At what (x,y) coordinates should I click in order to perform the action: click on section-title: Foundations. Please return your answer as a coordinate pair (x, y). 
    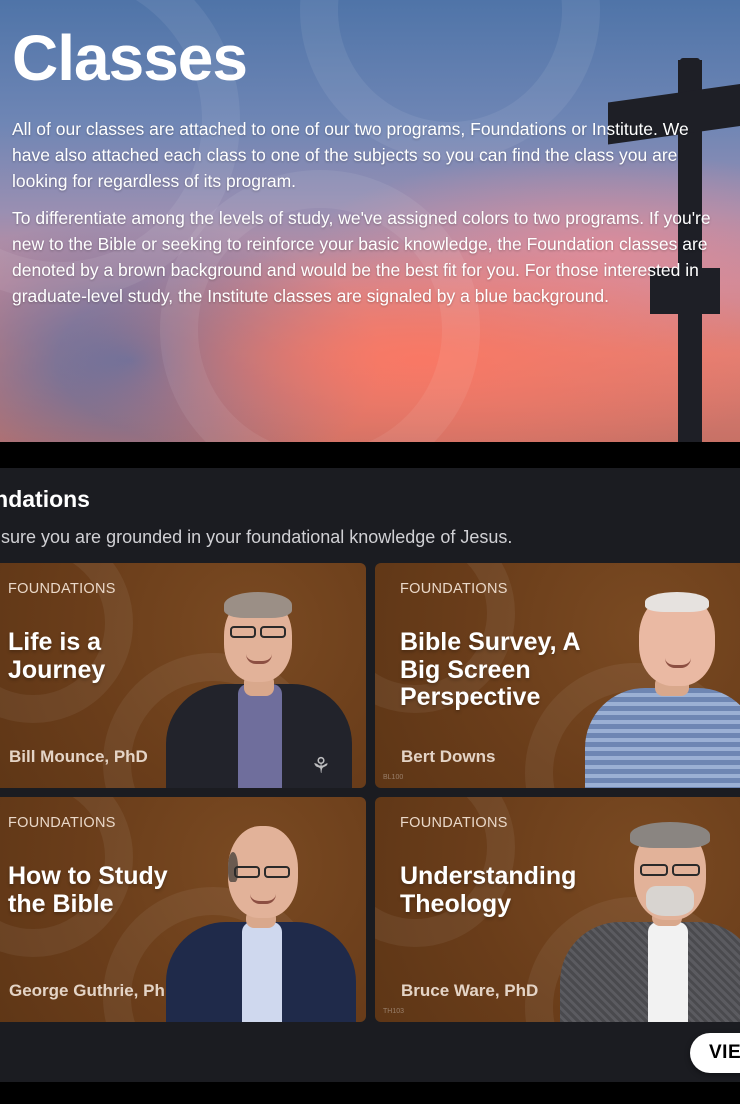
    Looking at the image, I should click on (45, 499).